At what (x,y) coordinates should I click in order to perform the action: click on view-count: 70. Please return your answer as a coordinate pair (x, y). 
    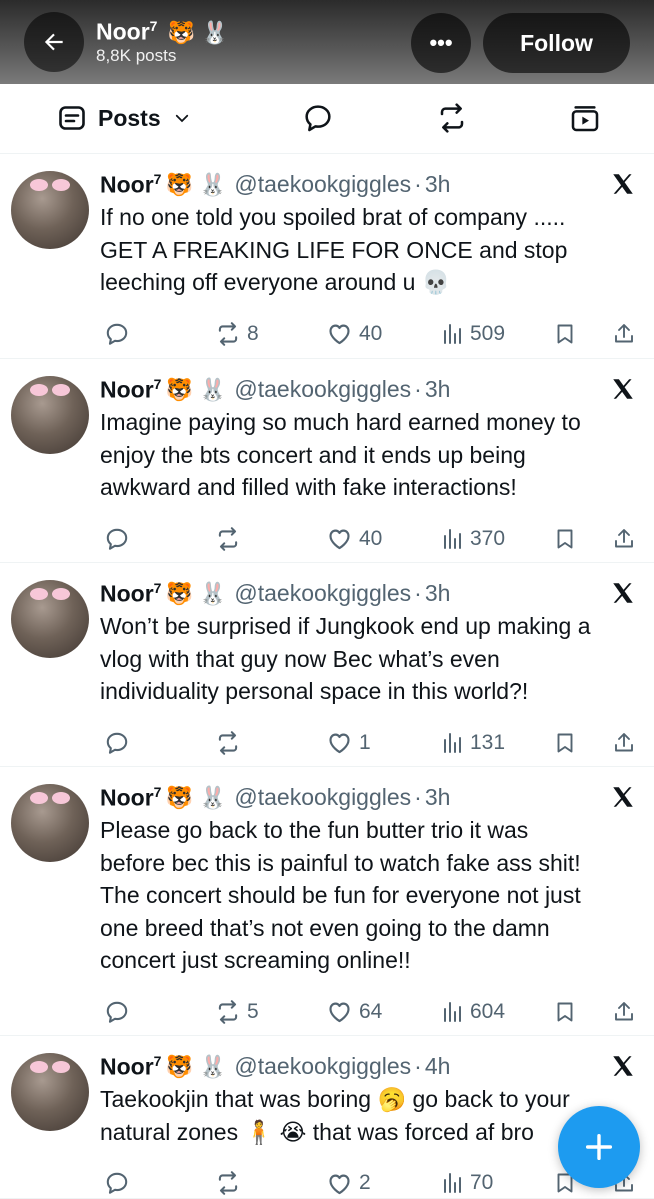
    Looking at the image, I should click on (482, 1182).